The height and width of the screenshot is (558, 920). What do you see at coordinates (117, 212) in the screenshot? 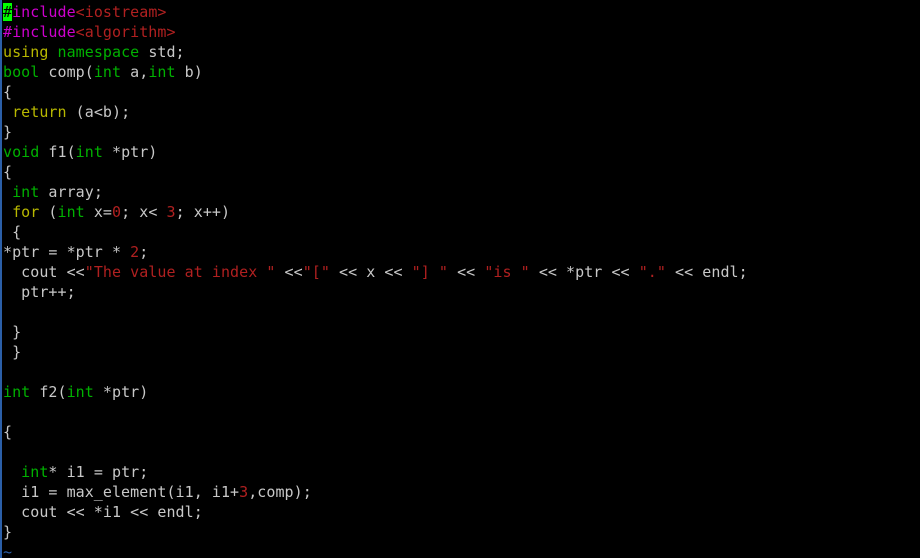
I see `code-token: 0` at bounding box center [117, 212].